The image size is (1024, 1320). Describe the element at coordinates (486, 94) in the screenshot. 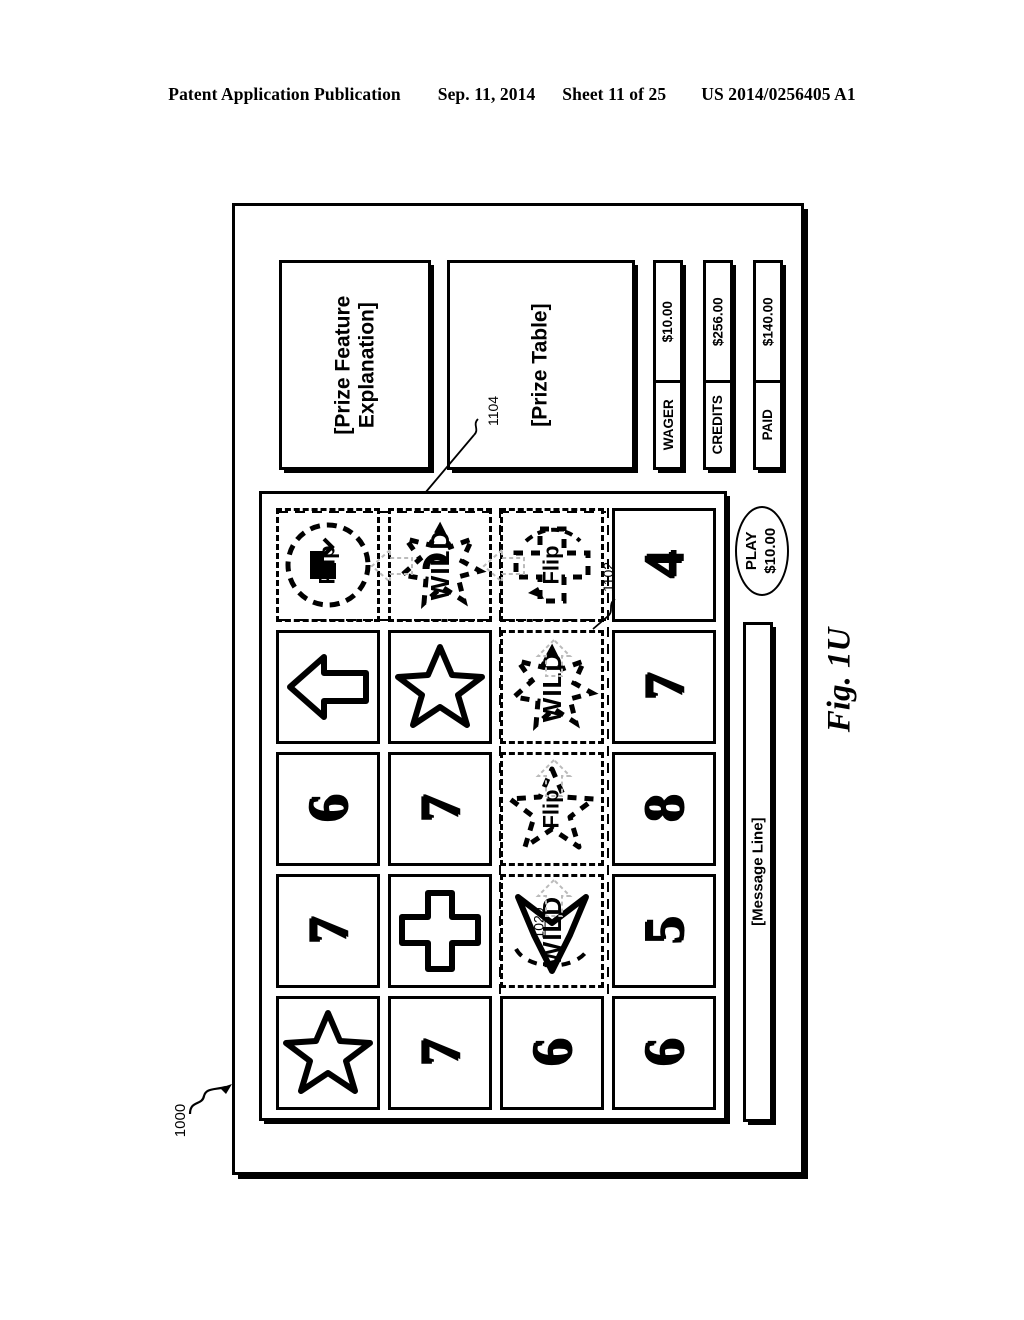

I see `publication-date: Sep. 11, 2014` at that location.